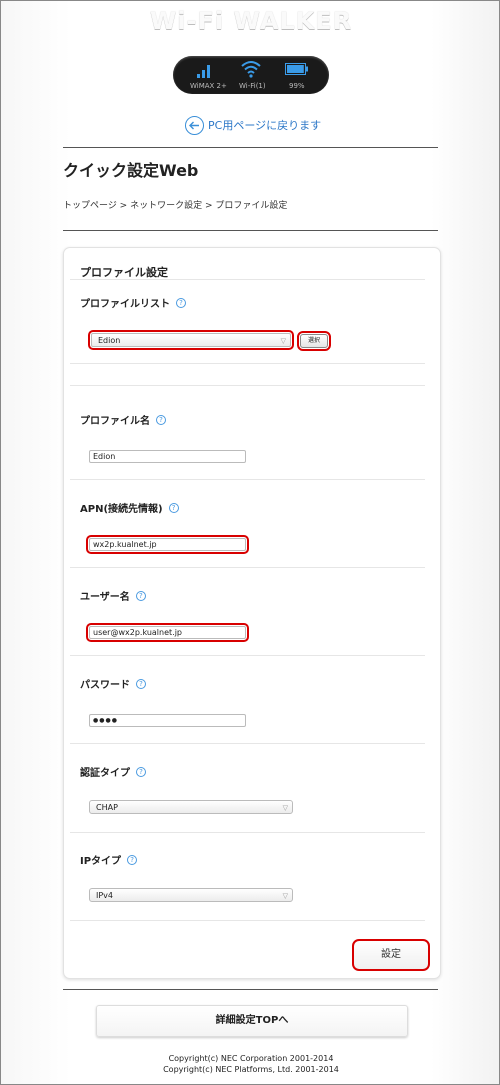  Describe the element at coordinates (296, 69) in the screenshot. I see `battery-icon` at that location.